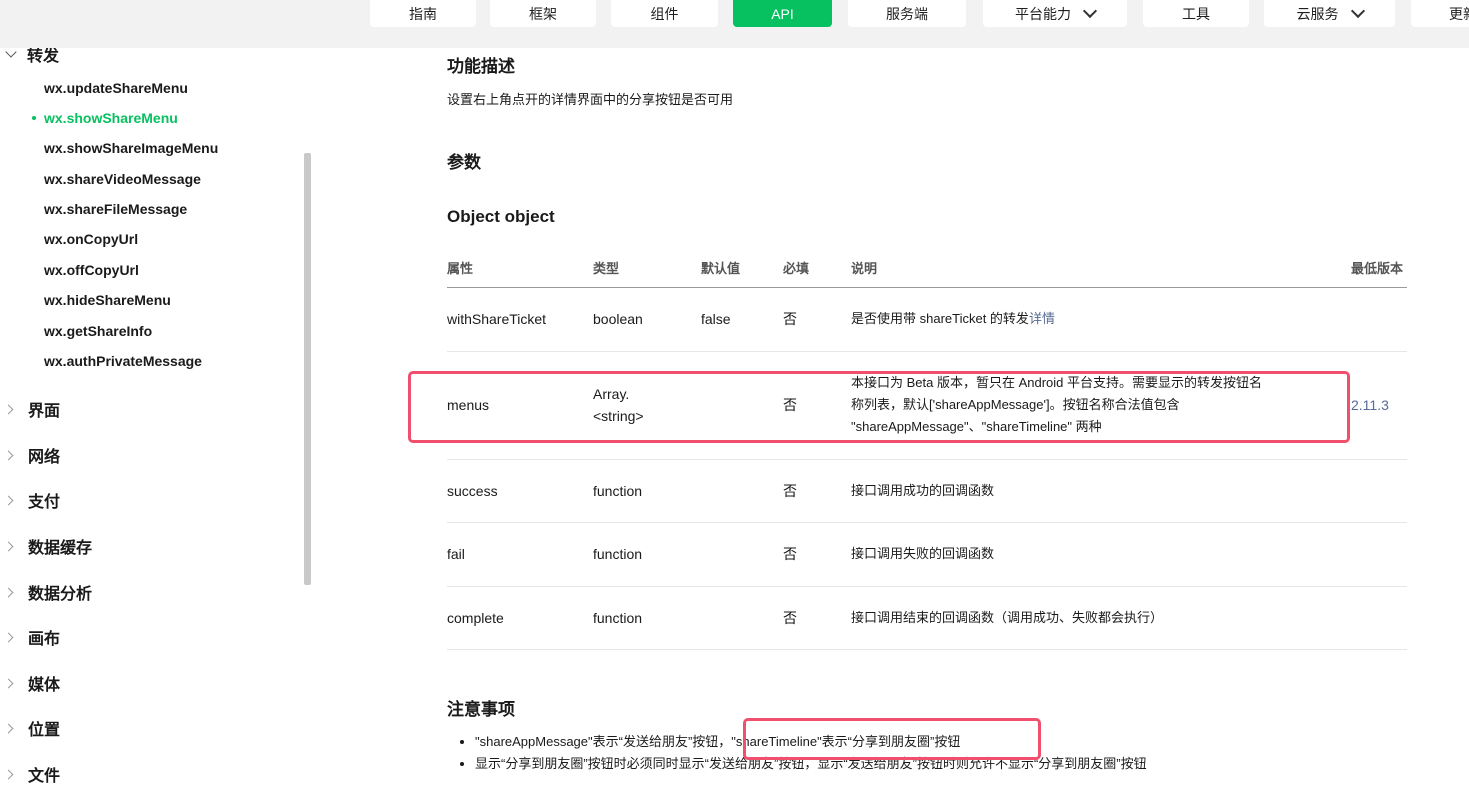 This screenshot has height=795, width=1469. What do you see at coordinates (796, 268) in the screenshot?
I see `col-header-required: 必填` at bounding box center [796, 268].